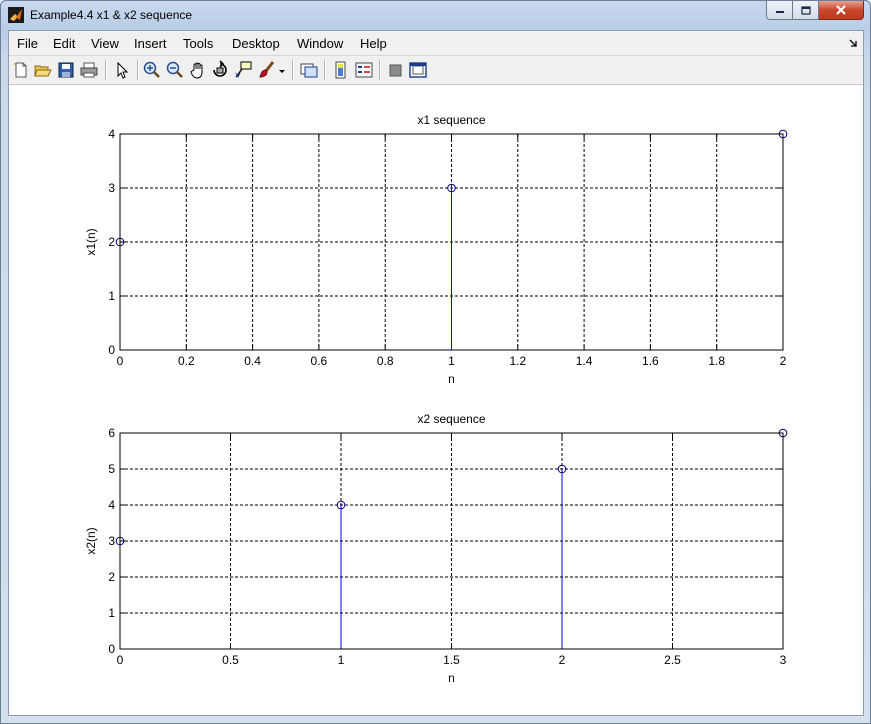  What do you see at coordinates (451, 419) in the screenshot?
I see `axes2-title: x2 sequence` at bounding box center [451, 419].